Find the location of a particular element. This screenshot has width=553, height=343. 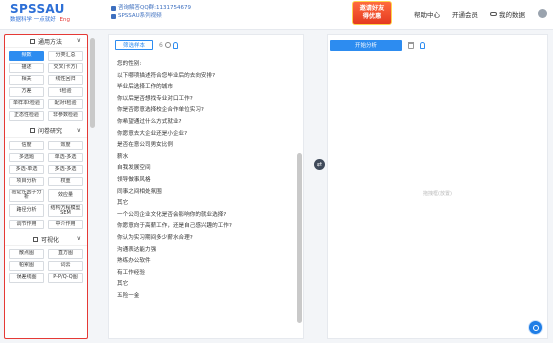

variable-item: 是否在意公司男女比例 is located at coordinates (204, 146).